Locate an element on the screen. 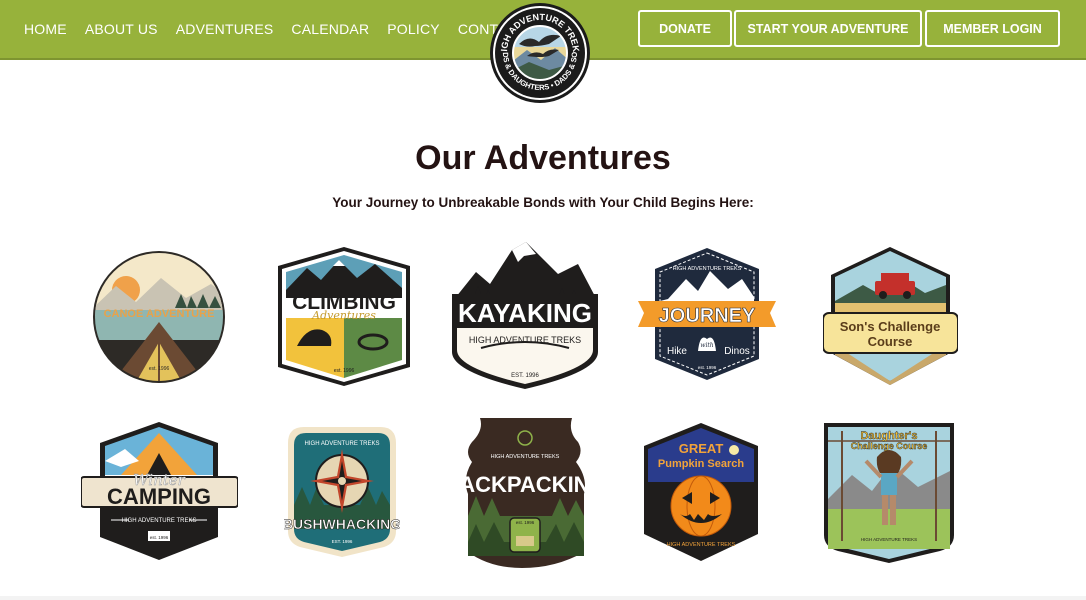 This screenshot has height=600, width=1086. pumpkin-badge-org: HIGH ADVENTURE TREKS is located at coordinates (701, 545).